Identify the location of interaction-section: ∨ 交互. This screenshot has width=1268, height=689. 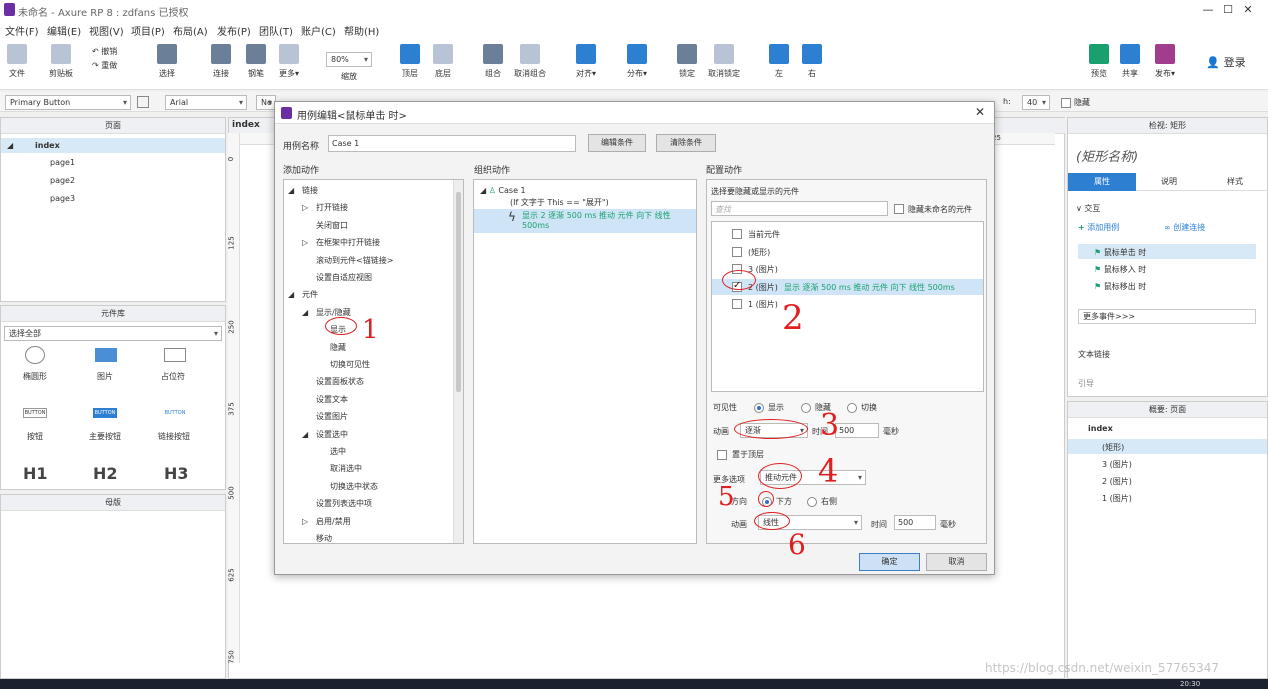
(1088, 208).